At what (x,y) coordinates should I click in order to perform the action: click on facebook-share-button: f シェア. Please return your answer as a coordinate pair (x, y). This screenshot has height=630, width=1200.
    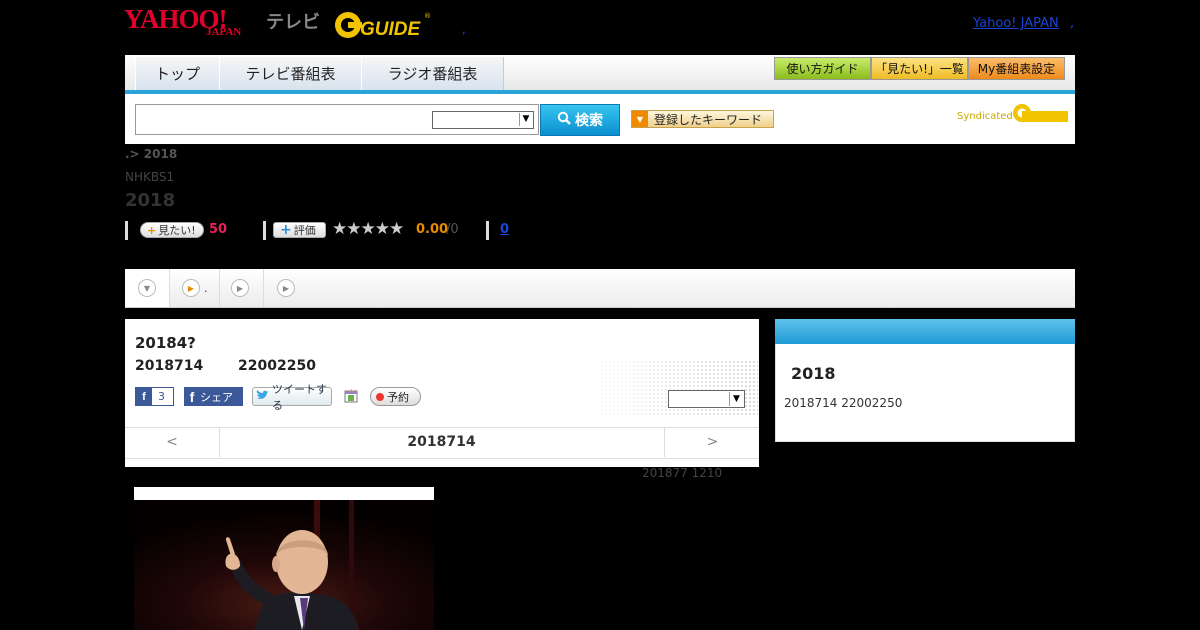
    Looking at the image, I should click on (213, 396).